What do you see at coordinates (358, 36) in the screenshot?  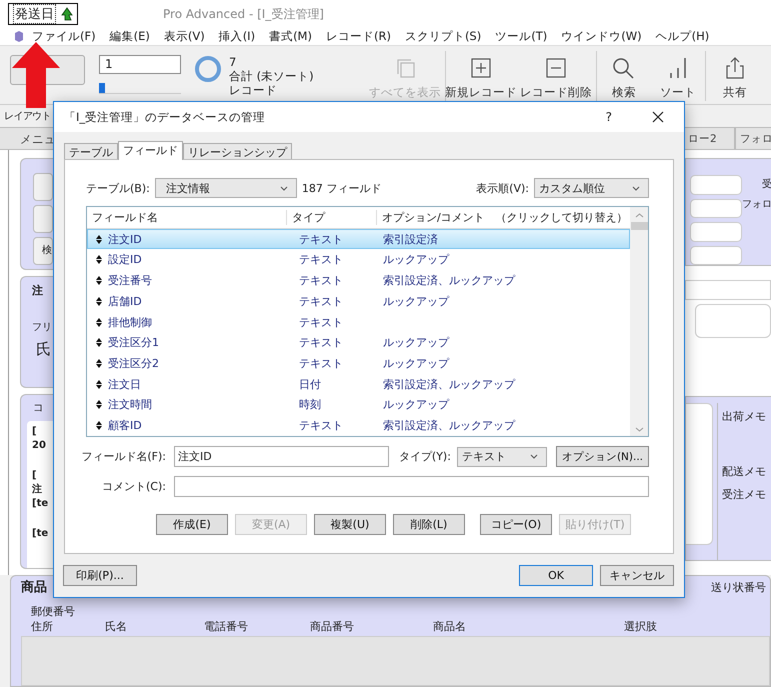 I see `menu-item: レコード(R)` at bounding box center [358, 36].